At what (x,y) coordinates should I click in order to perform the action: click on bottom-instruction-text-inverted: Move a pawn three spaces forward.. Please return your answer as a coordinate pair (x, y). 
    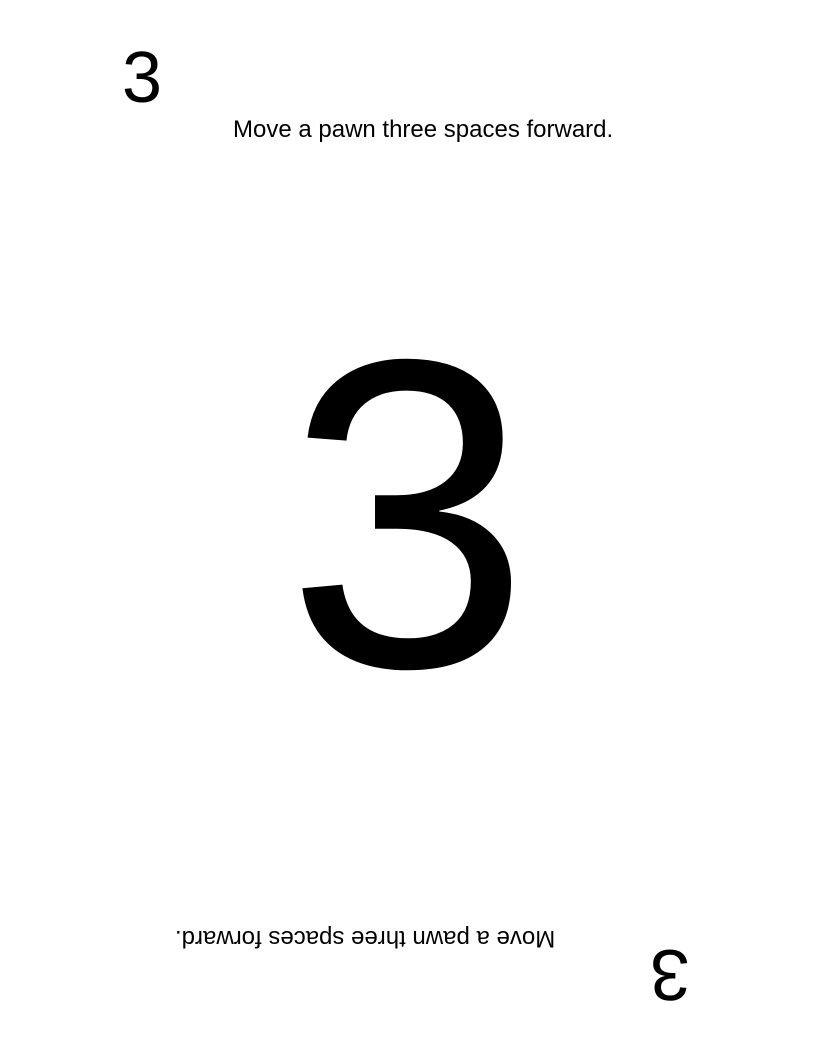
    Looking at the image, I should click on (365, 938).